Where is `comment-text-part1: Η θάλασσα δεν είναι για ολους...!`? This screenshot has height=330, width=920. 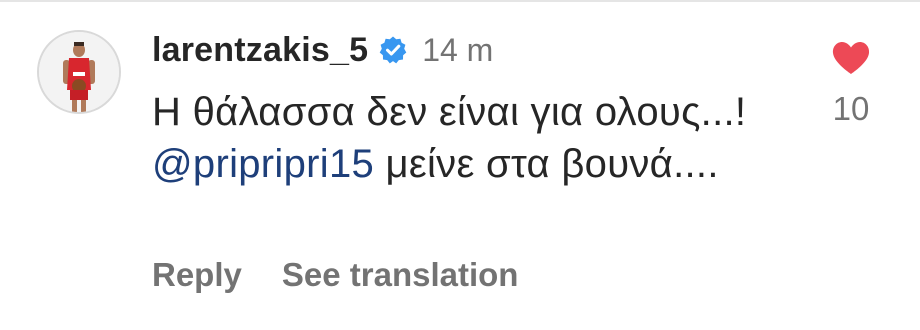
comment-text-part1: Η θάλασσα δεν είναι για ολους...! is located at coordinates (449, 112).